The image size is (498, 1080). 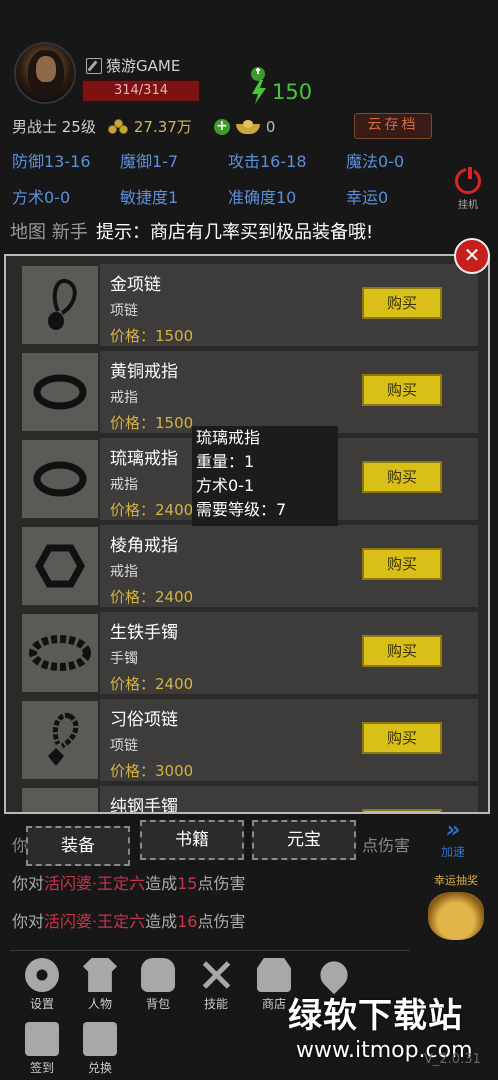 What do you see at coordinates (49, 232) in the screenshot?
I see `map-label: 地图 新手` at bounding box center [49, 232].